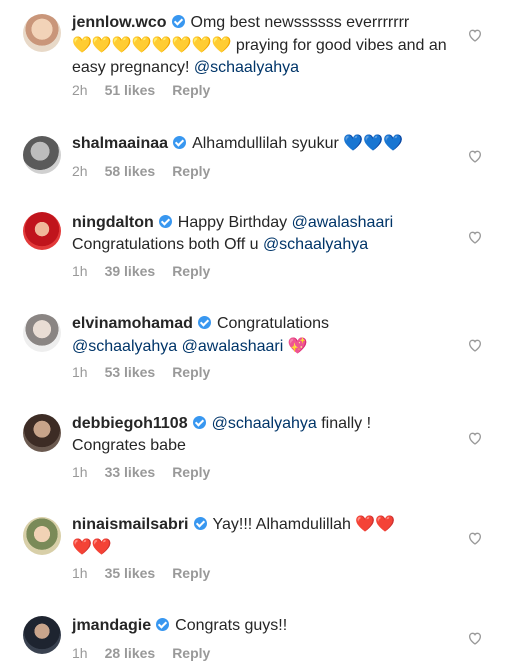 The width and height of the screenshot is (508, 672). What do you see at coordinates (130, 573) in the screenshot?
I see `likes-count: 35 likes` at bounding box center [130, 573].